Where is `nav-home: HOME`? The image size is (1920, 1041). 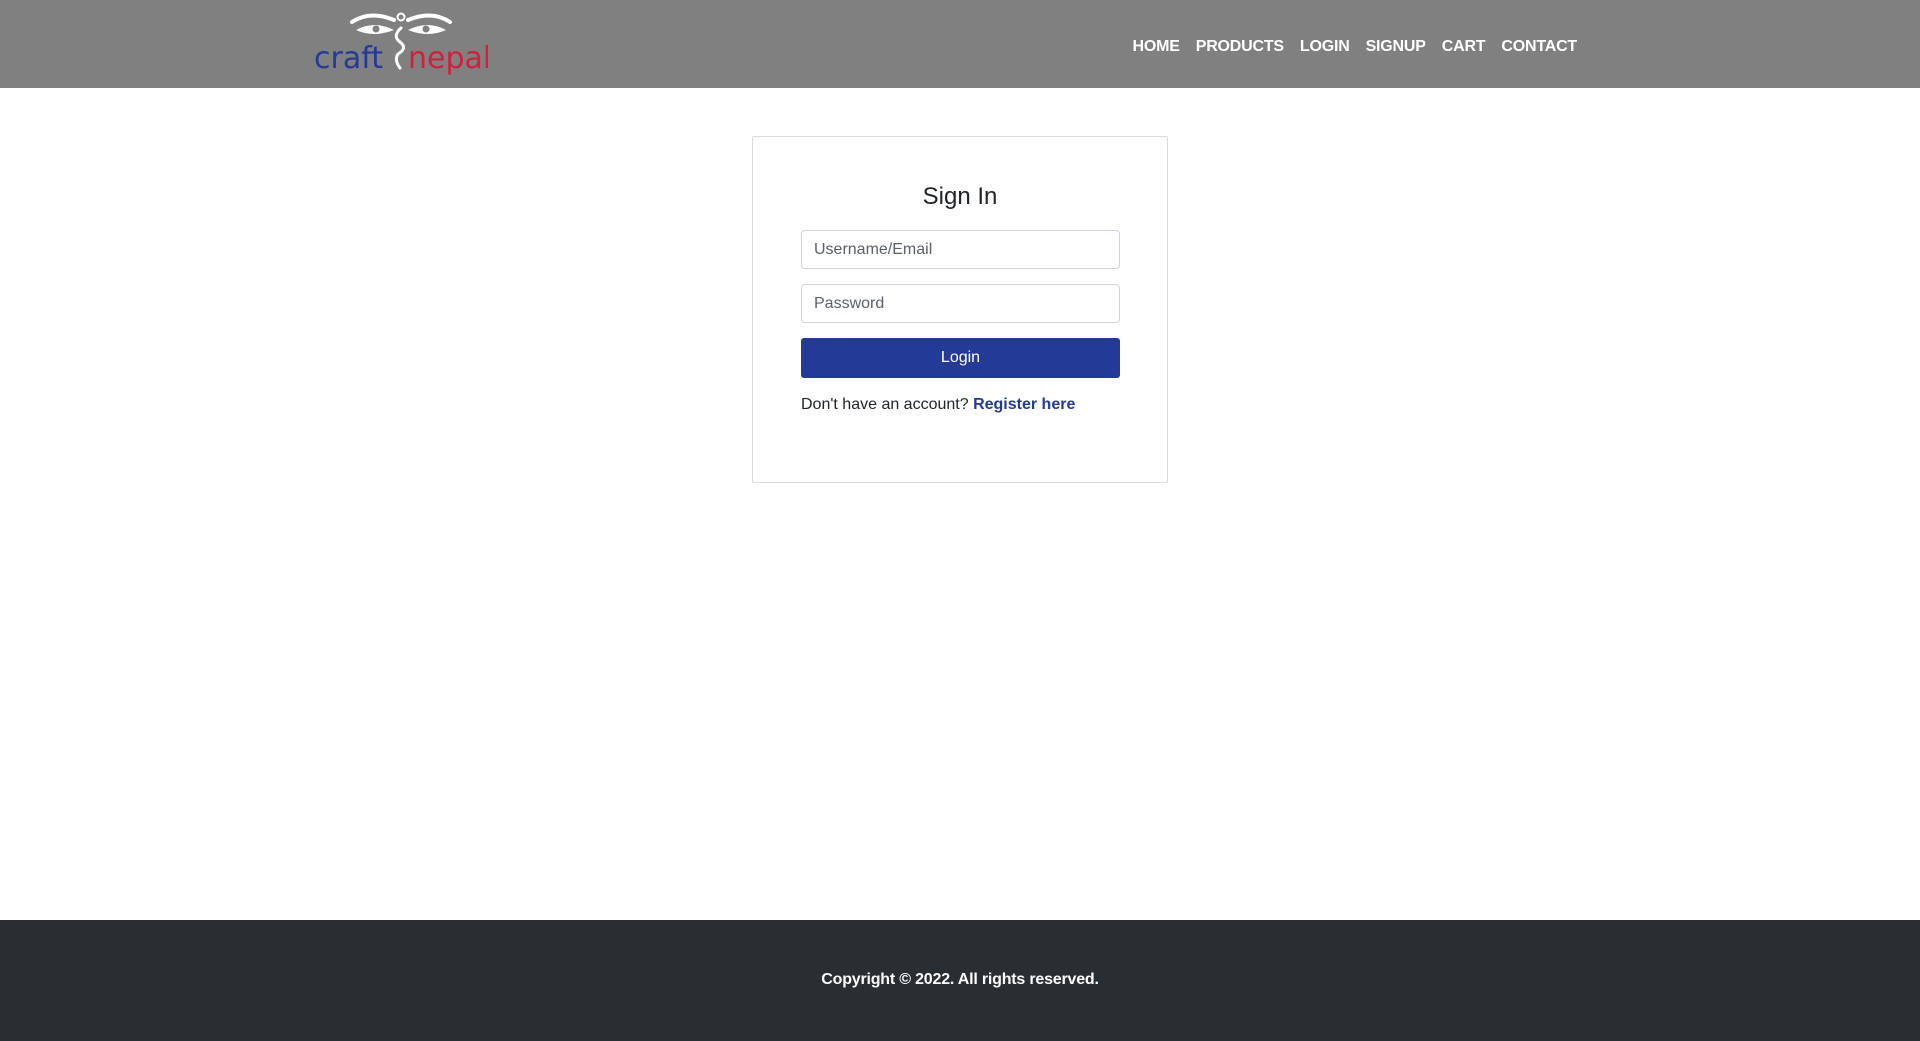
nav-home: HOME is located at coordinates (1156, 44).